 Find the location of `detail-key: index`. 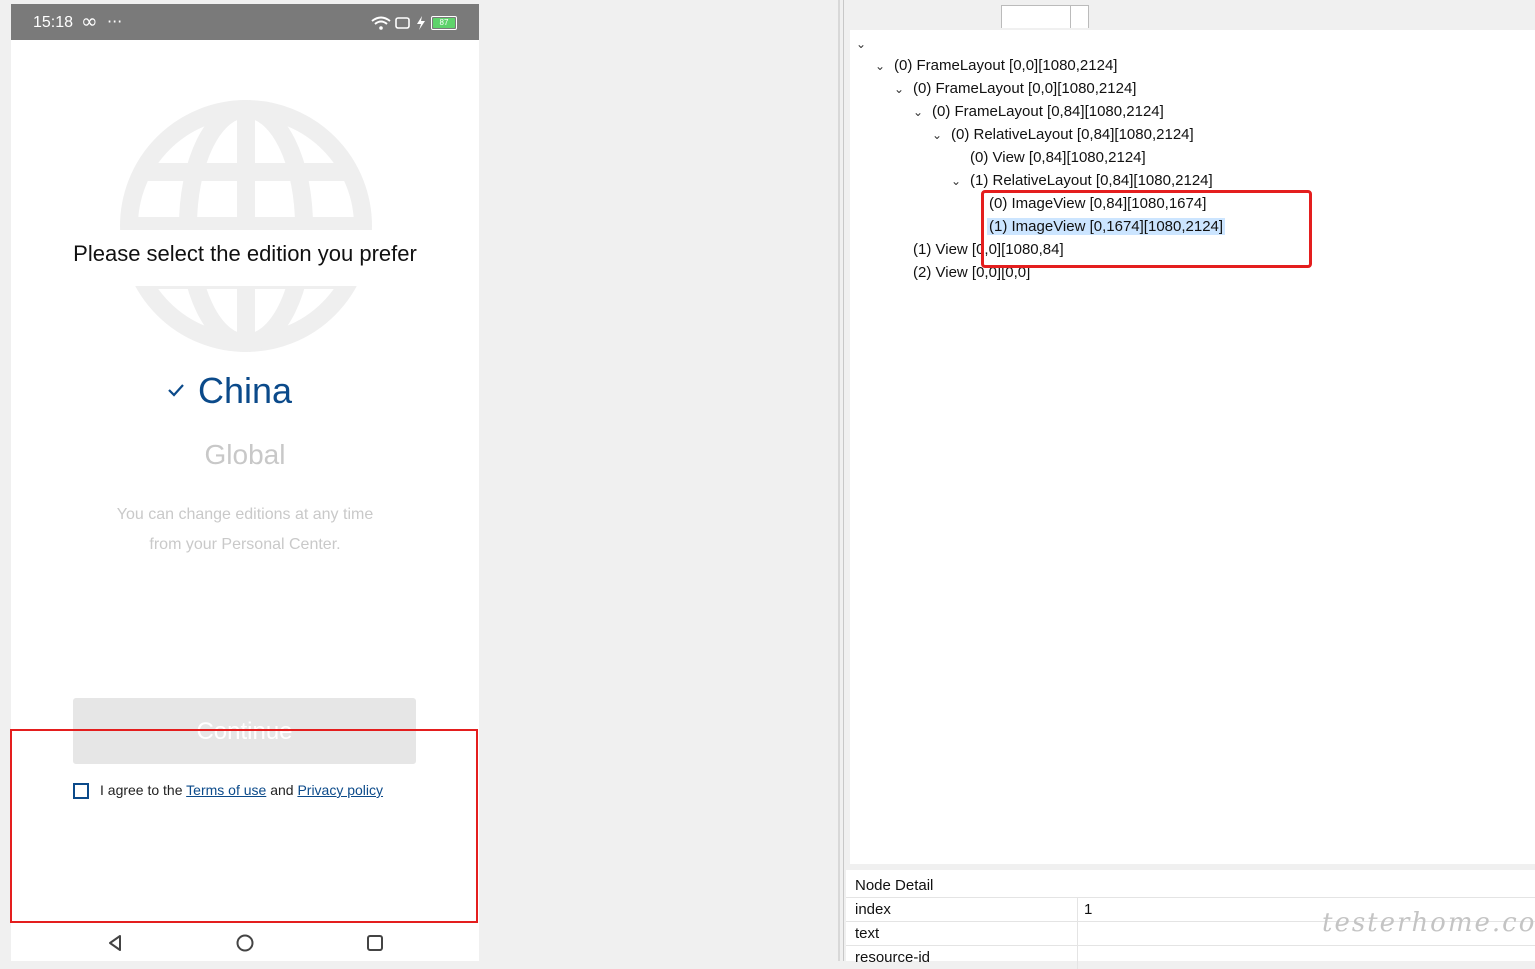

detail-key: index is located at coordinates (873, 909).